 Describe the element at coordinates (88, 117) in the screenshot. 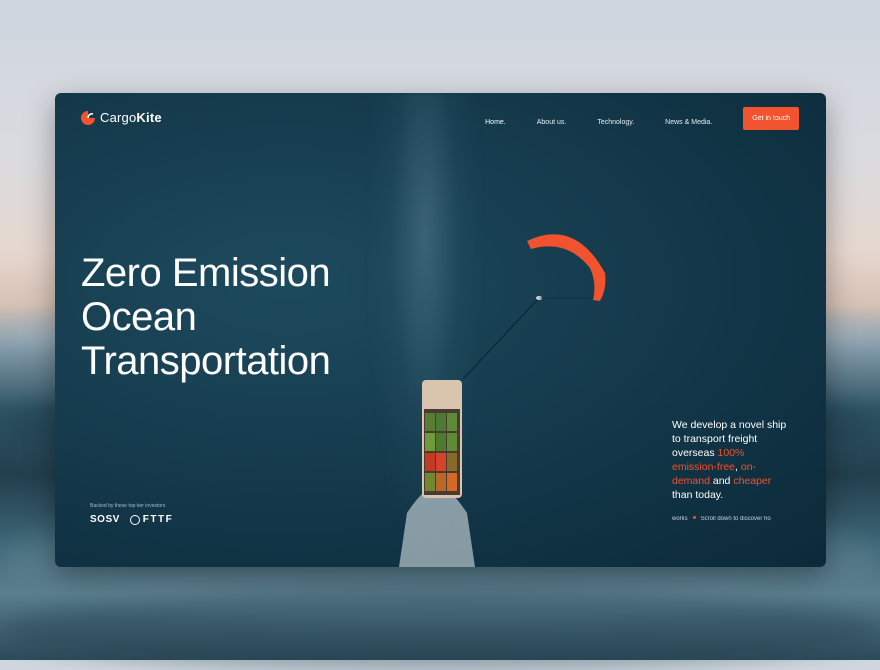

I see `cargokite-logo-icon` at that location.